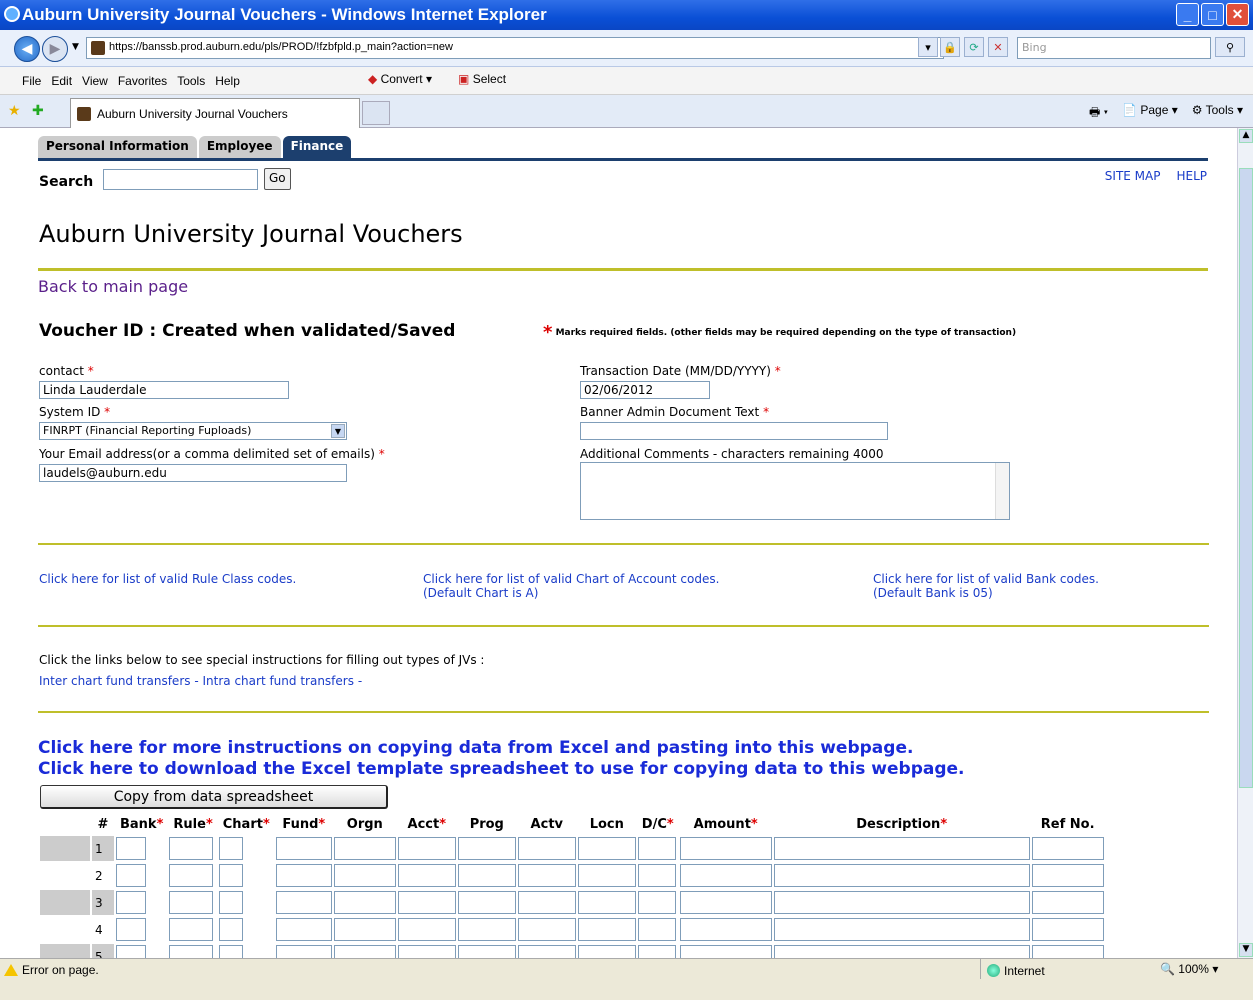 This screenshot has width=1253, height=1000. I want to click on help-link: HELP, so click(1191, 176).